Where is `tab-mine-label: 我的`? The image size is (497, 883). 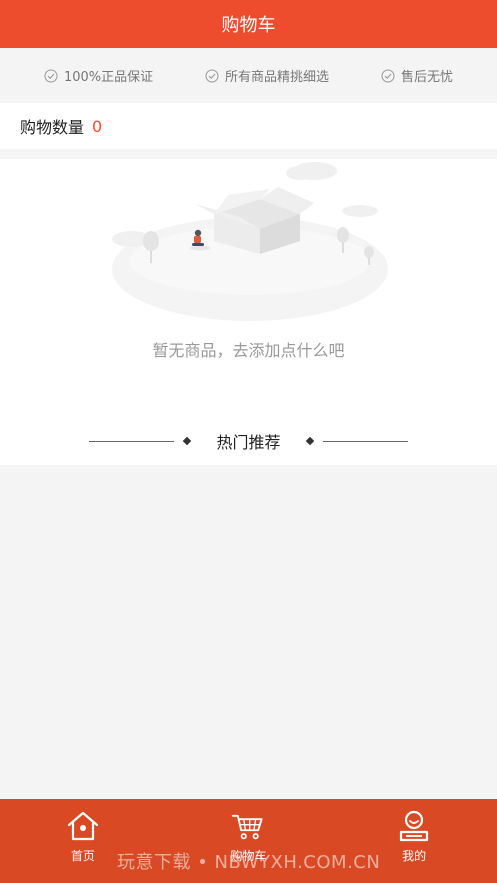 tab-mine-label: 我的 is located at coordinates (414, 856).